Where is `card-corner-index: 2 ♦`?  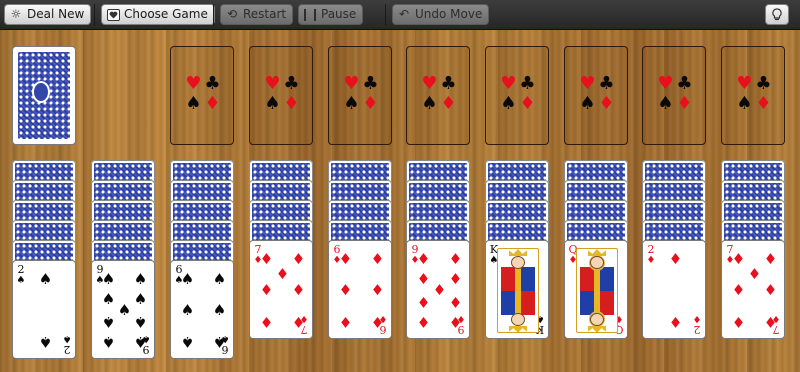
card-corner-index: 2 ♦ is located at coordinates (697, 324).